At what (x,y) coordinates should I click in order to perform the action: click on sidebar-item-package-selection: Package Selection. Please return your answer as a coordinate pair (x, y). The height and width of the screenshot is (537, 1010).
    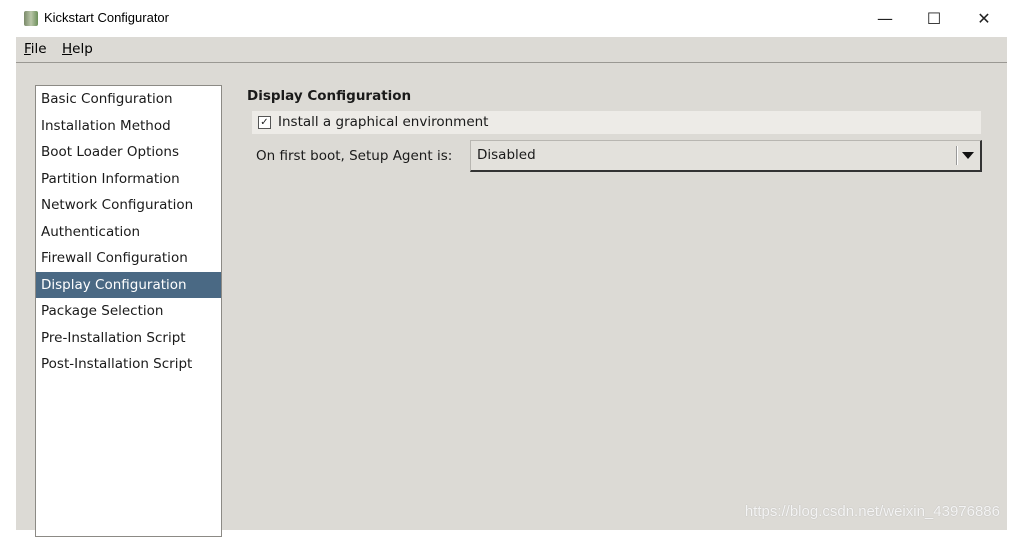
    Looking at the image, I should click on (128, 311).